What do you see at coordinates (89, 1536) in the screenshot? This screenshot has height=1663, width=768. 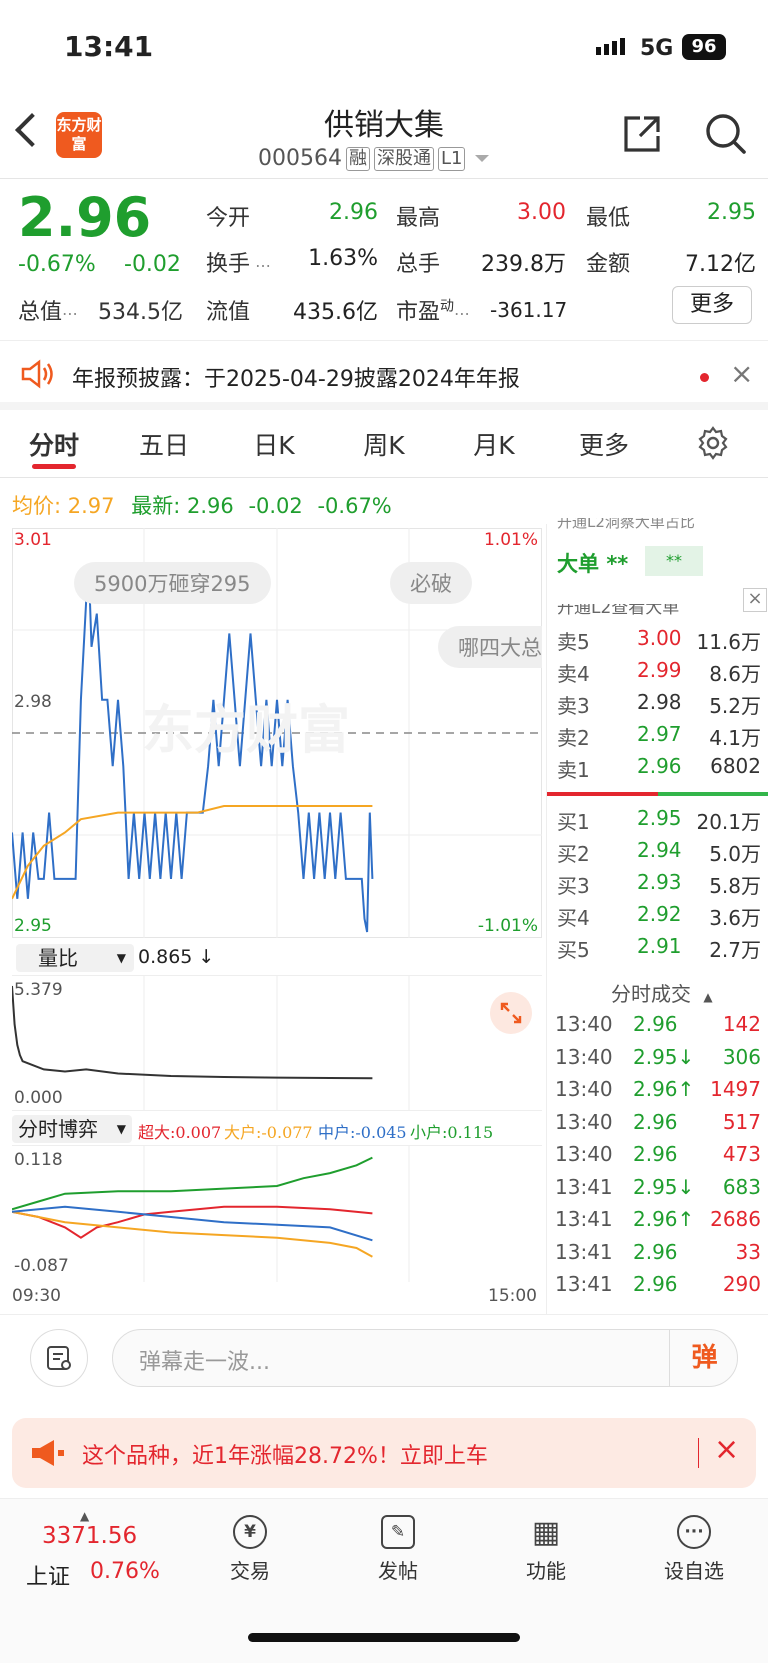 I see `index-value: 3371.56` at bounding box center [89, 1536].